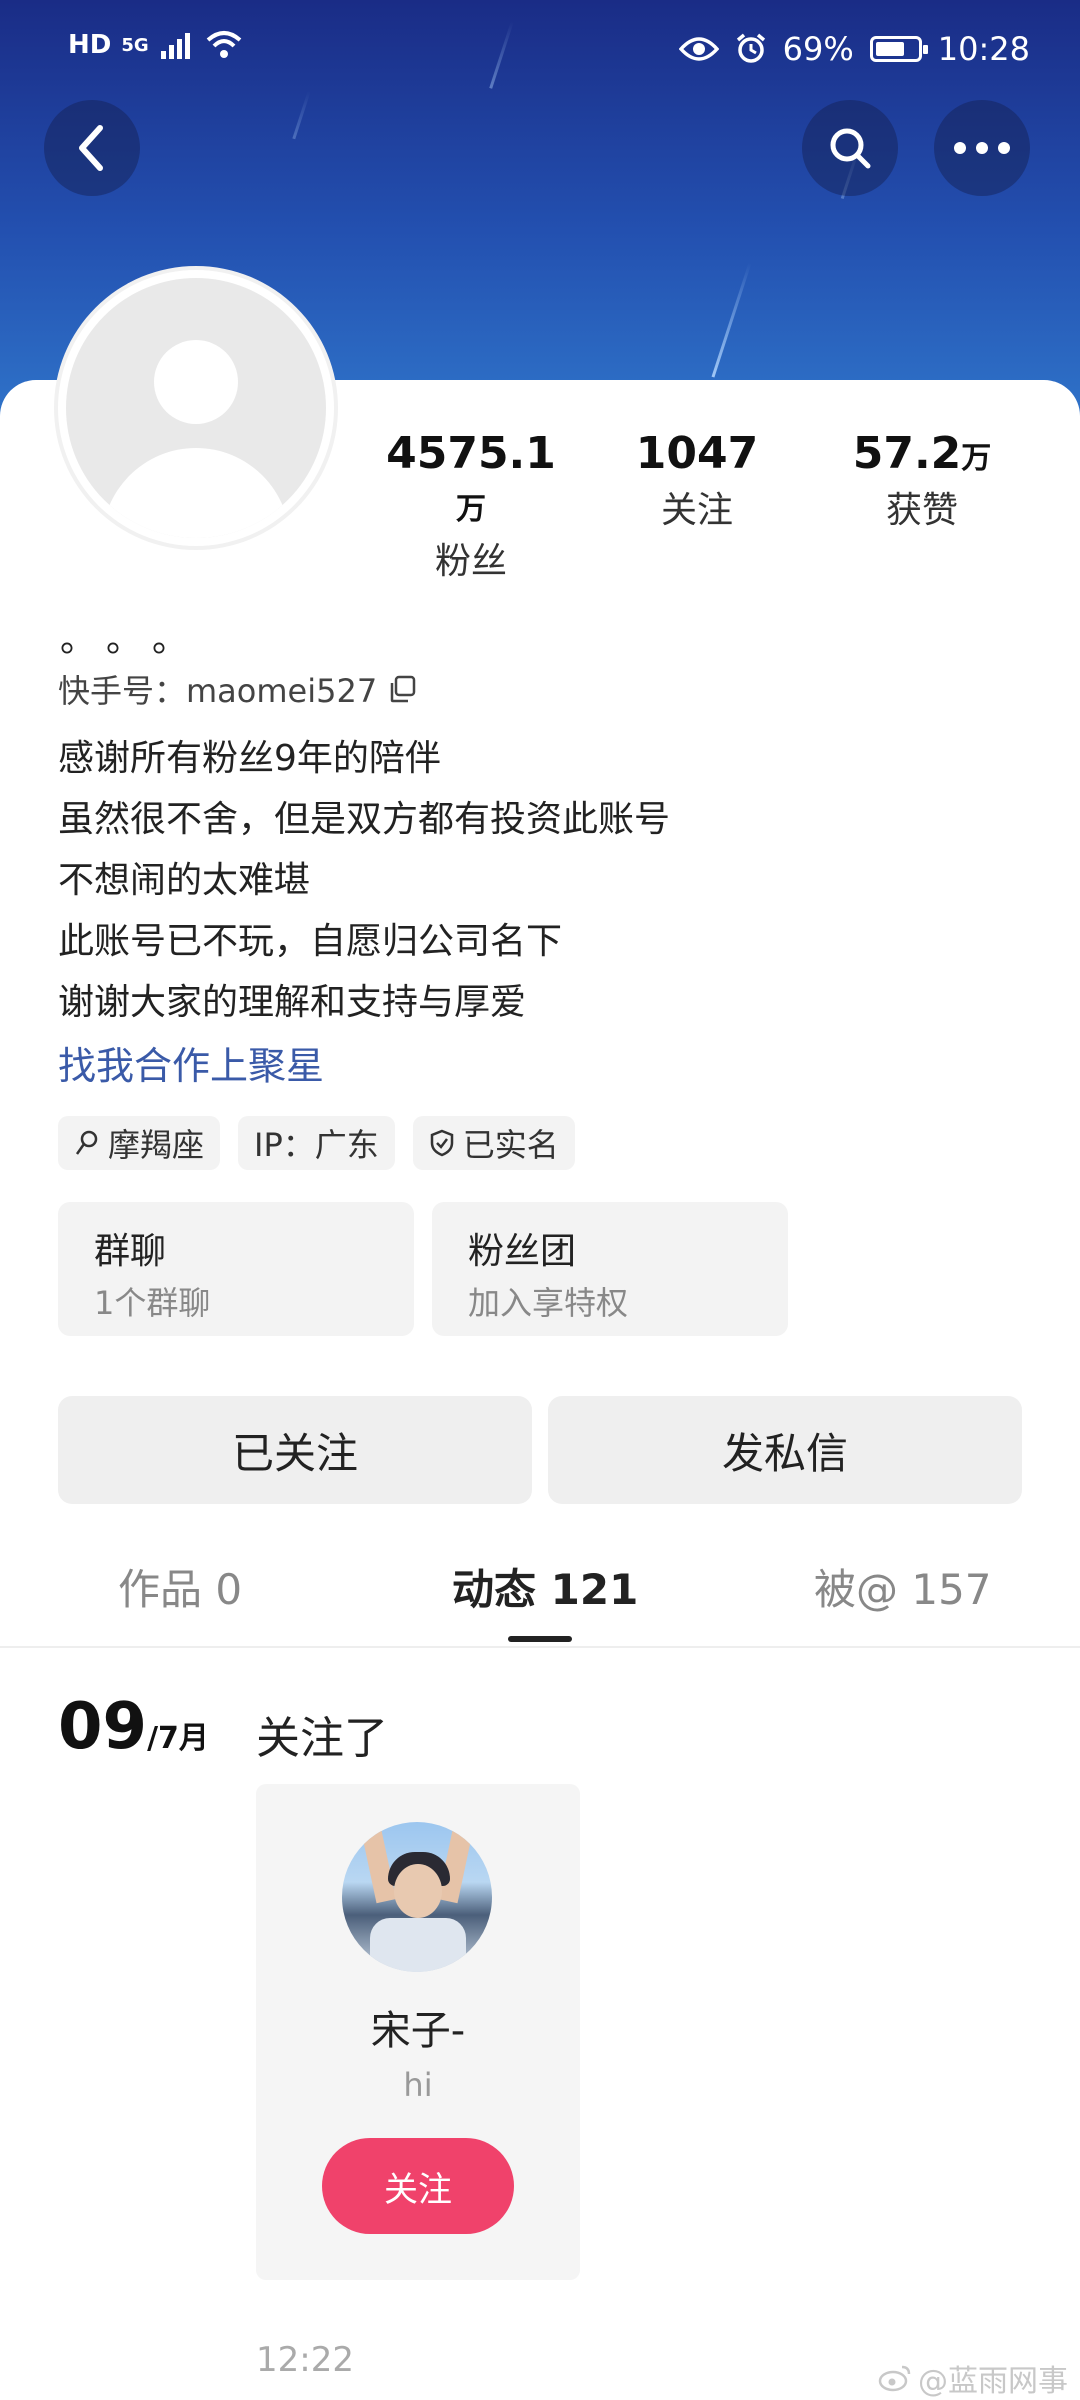  What do you see at coordinates (442, 1143) in the screenshot?
I see `shield-icon` at bounding box center [442, 1143].